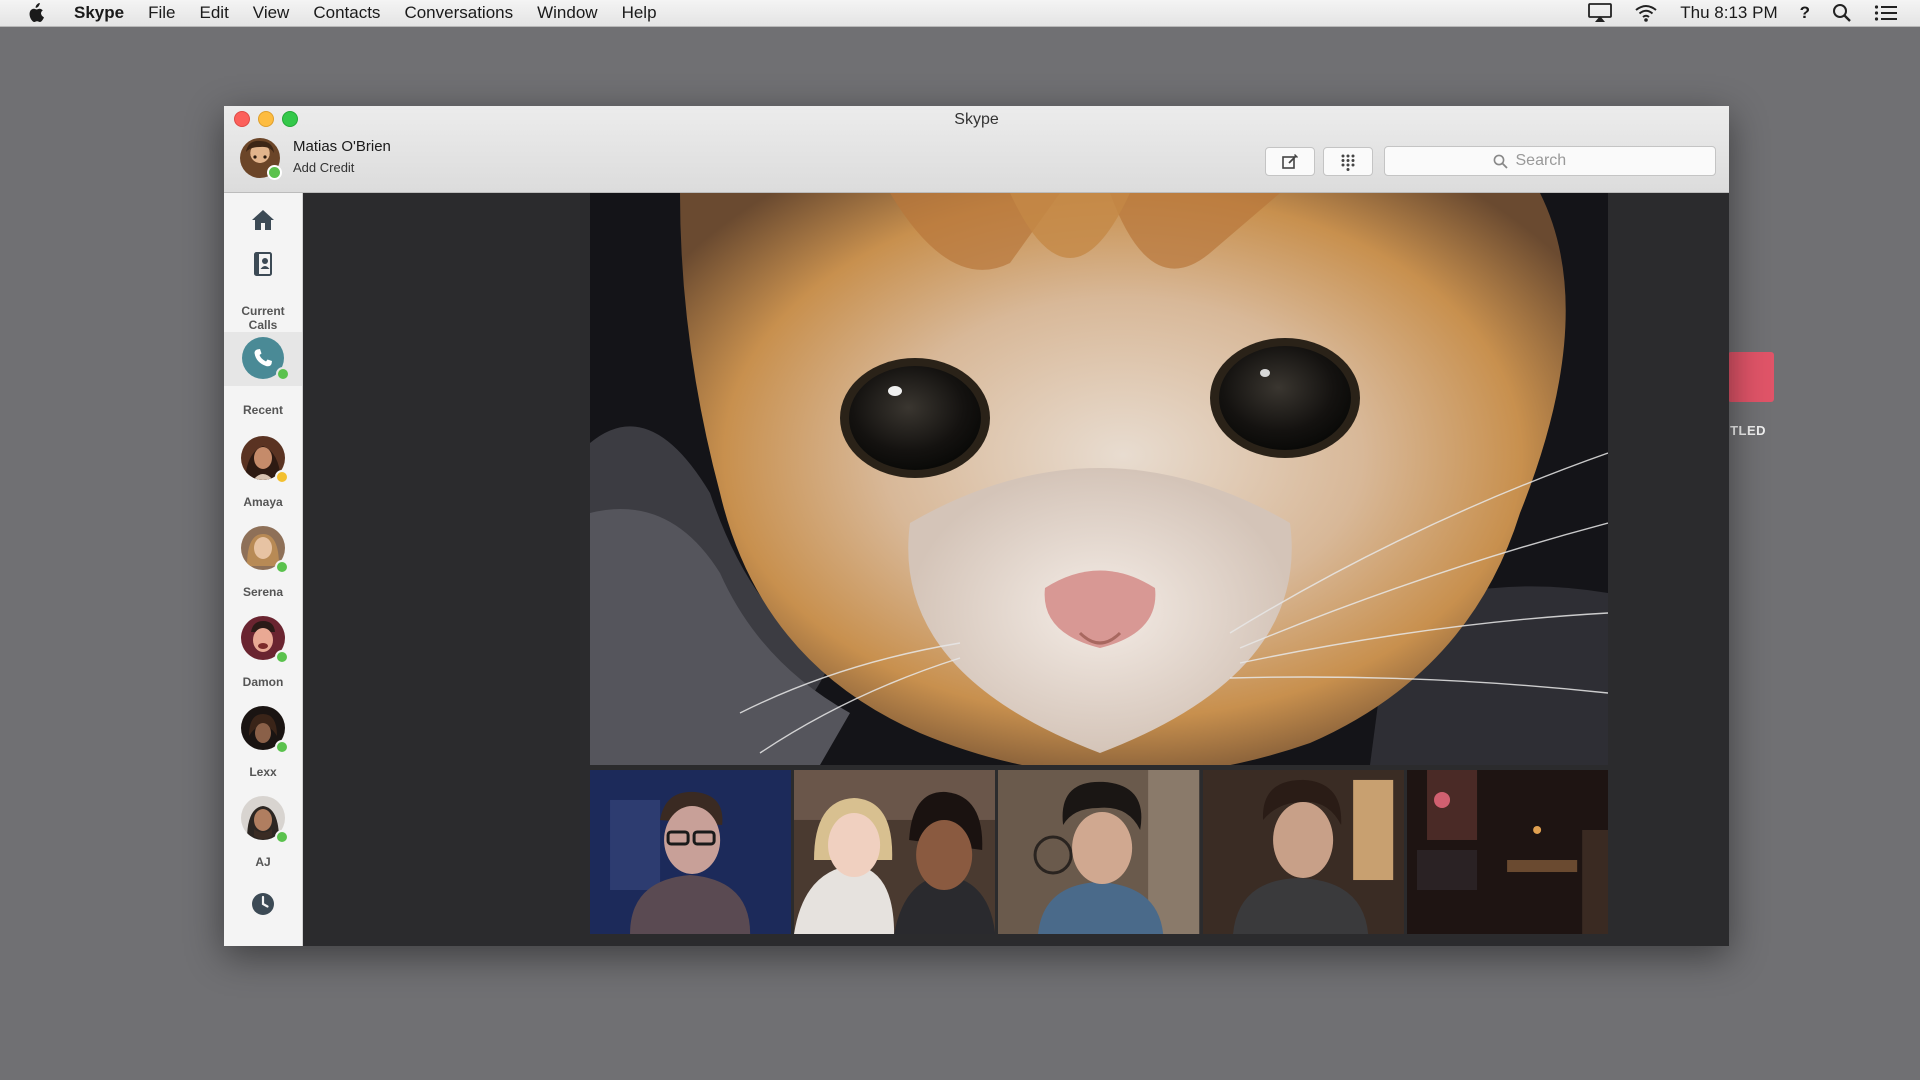 This screenshot has height=1080, width=1920. I want to click on search-field, so click(1550, 161).